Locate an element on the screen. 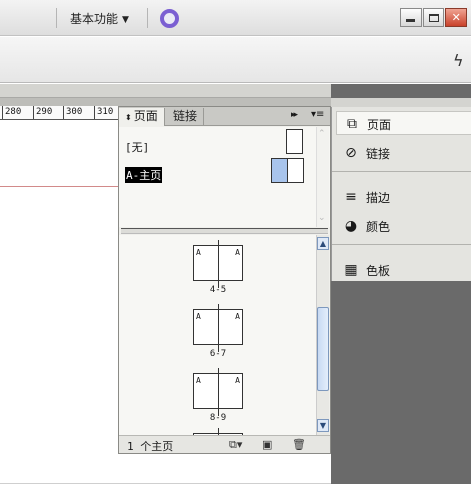 This screenshot has width=471, height=484. margin-guide is located at coordinates (59, 186).